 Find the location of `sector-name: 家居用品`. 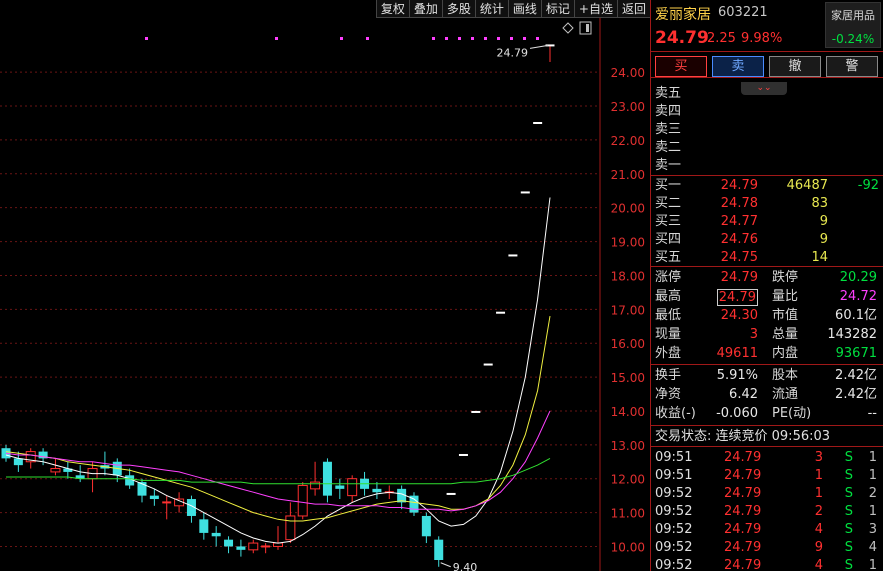

sector-name: 家居用品 is located at coordinates (853, 15).